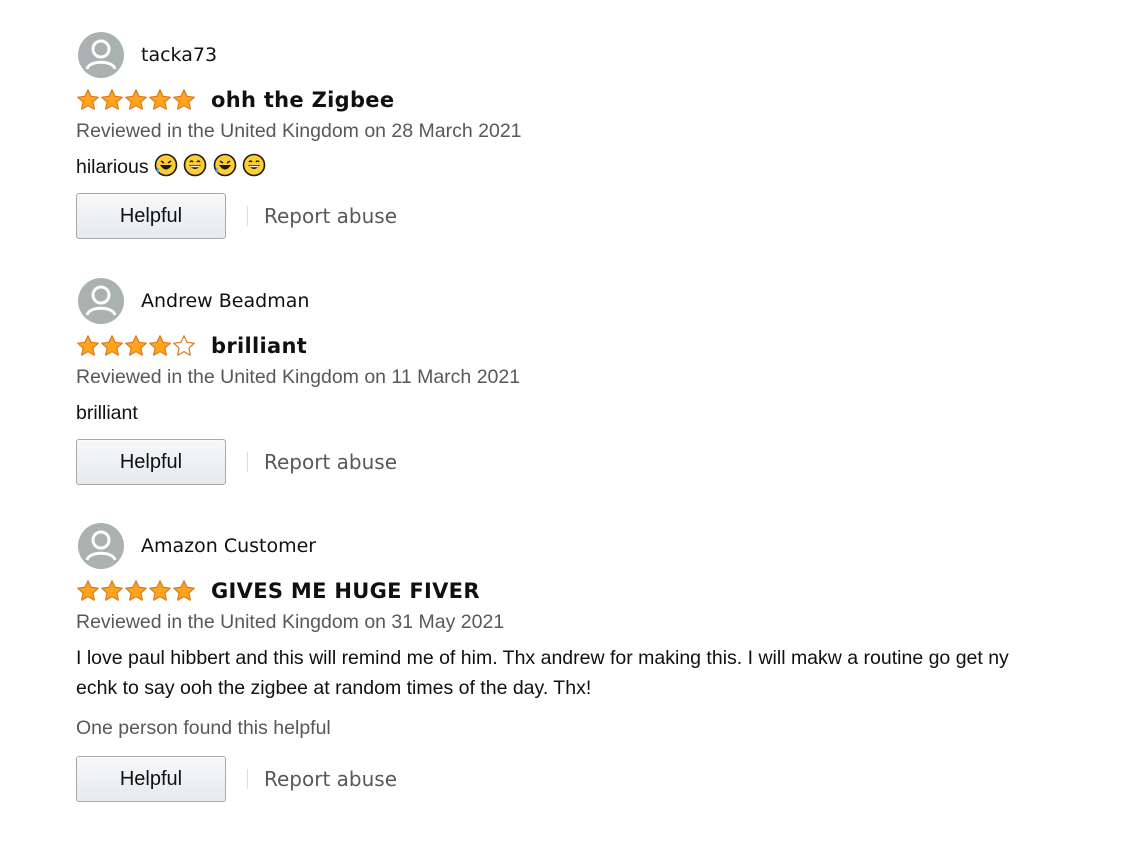  I want to click on review-title: GIVES ME HUGE FIVER, so click(345, 591).